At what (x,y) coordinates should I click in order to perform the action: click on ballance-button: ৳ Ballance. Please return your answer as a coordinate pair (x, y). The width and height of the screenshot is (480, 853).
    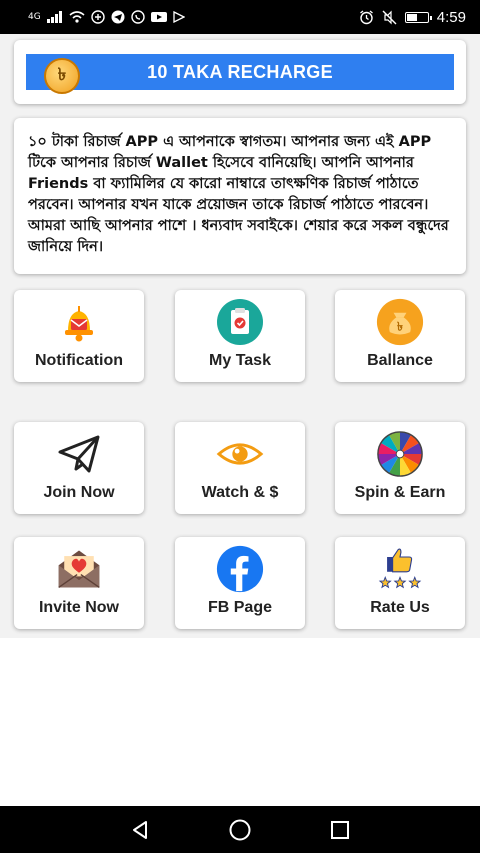
    Looking at the image, I should click on (400, 336).